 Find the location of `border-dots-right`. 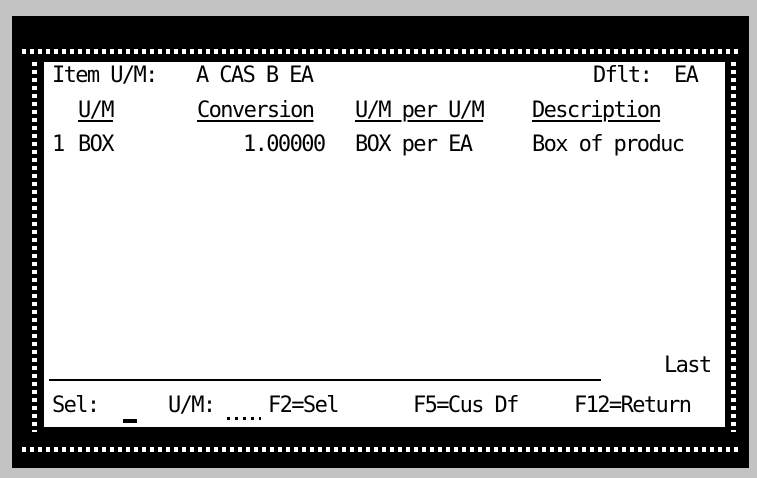

border-dots-right is located at coordinates (733, 247).